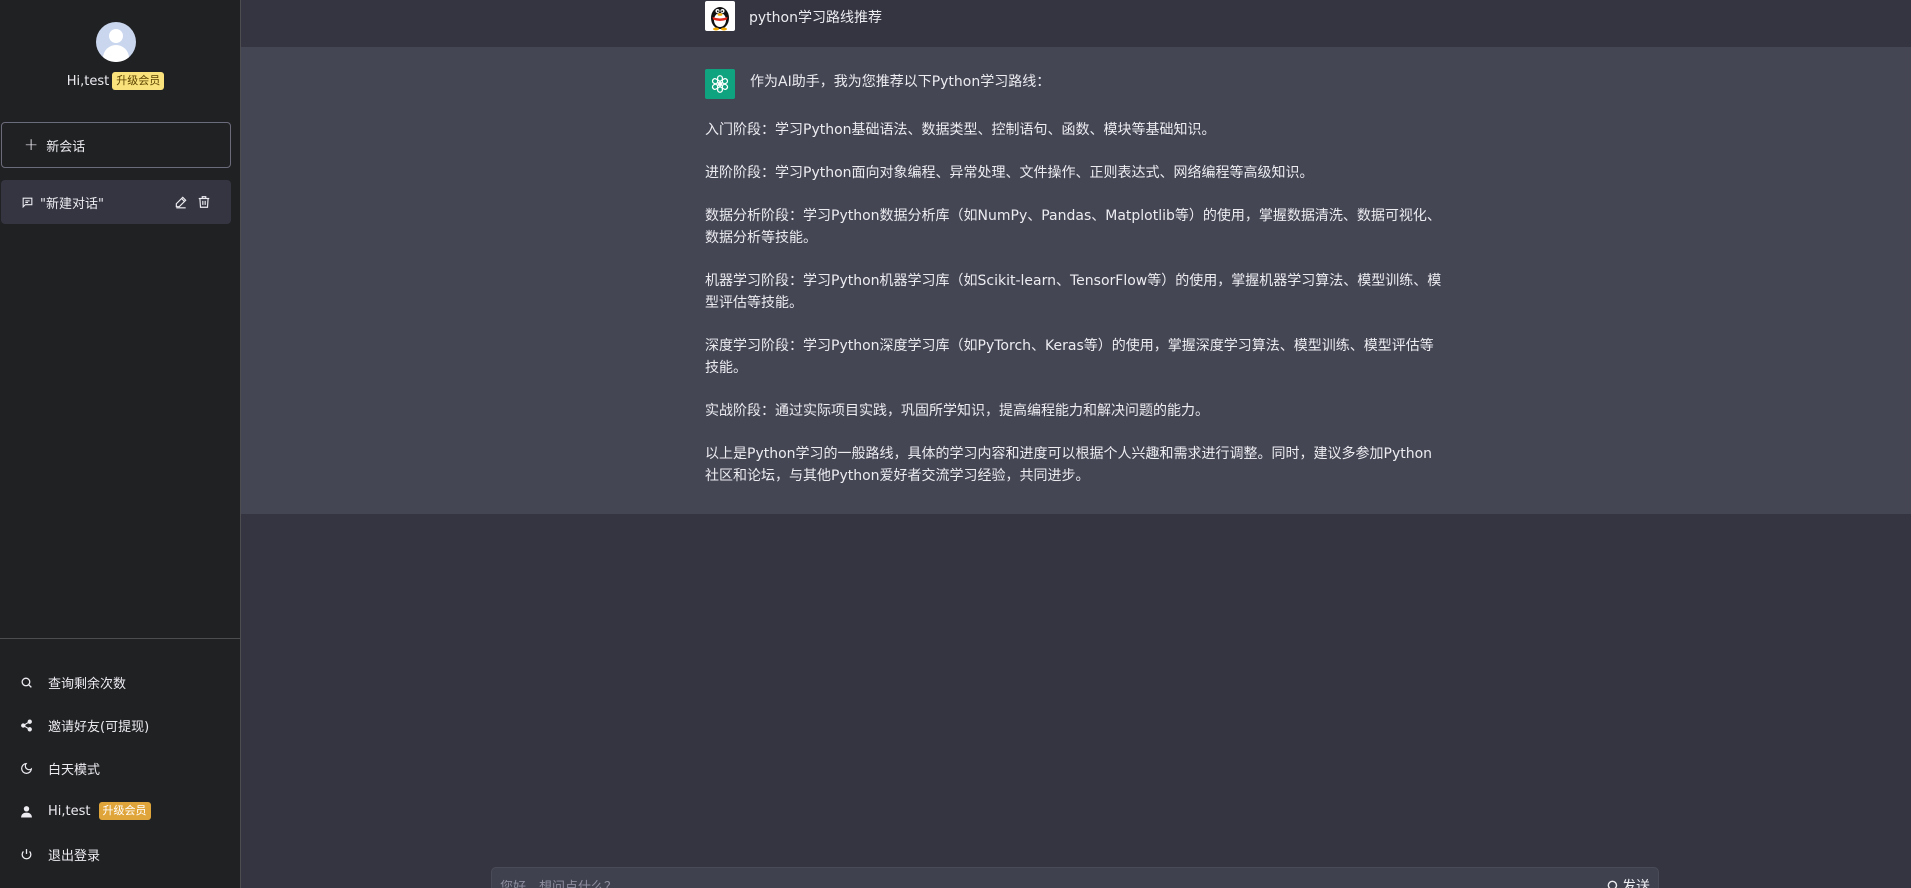 Image resolution: width=1911 pixels, height=888 pixels. I want to click on sidebar-item-logout: 退出登录, so click(60, 854).